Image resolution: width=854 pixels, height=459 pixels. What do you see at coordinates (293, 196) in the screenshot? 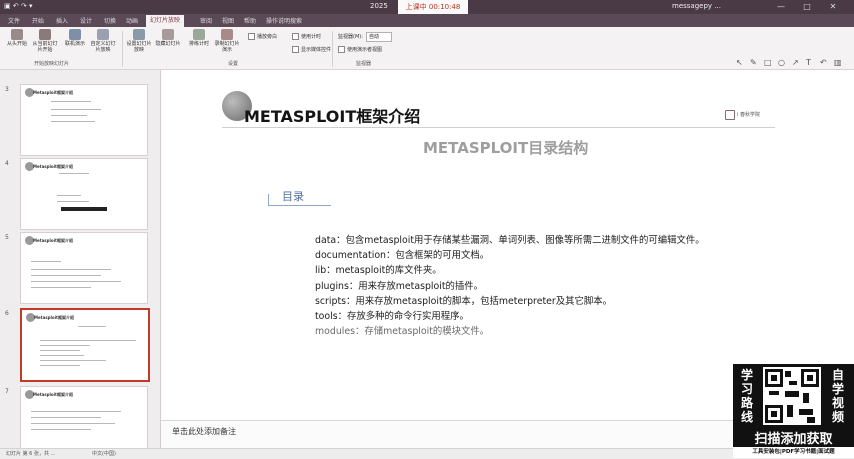
I see `section-heading: 目录` at bounding box center [293, 196].